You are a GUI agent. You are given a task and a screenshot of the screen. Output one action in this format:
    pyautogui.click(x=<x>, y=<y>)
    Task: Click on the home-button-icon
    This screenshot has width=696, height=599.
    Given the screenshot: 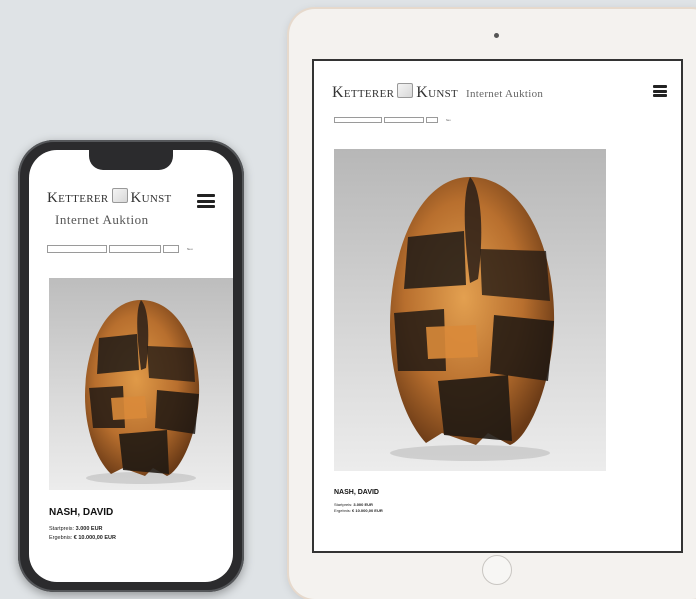 What is the action you would take?
    pyautogui.click(x=497, y=570)
    